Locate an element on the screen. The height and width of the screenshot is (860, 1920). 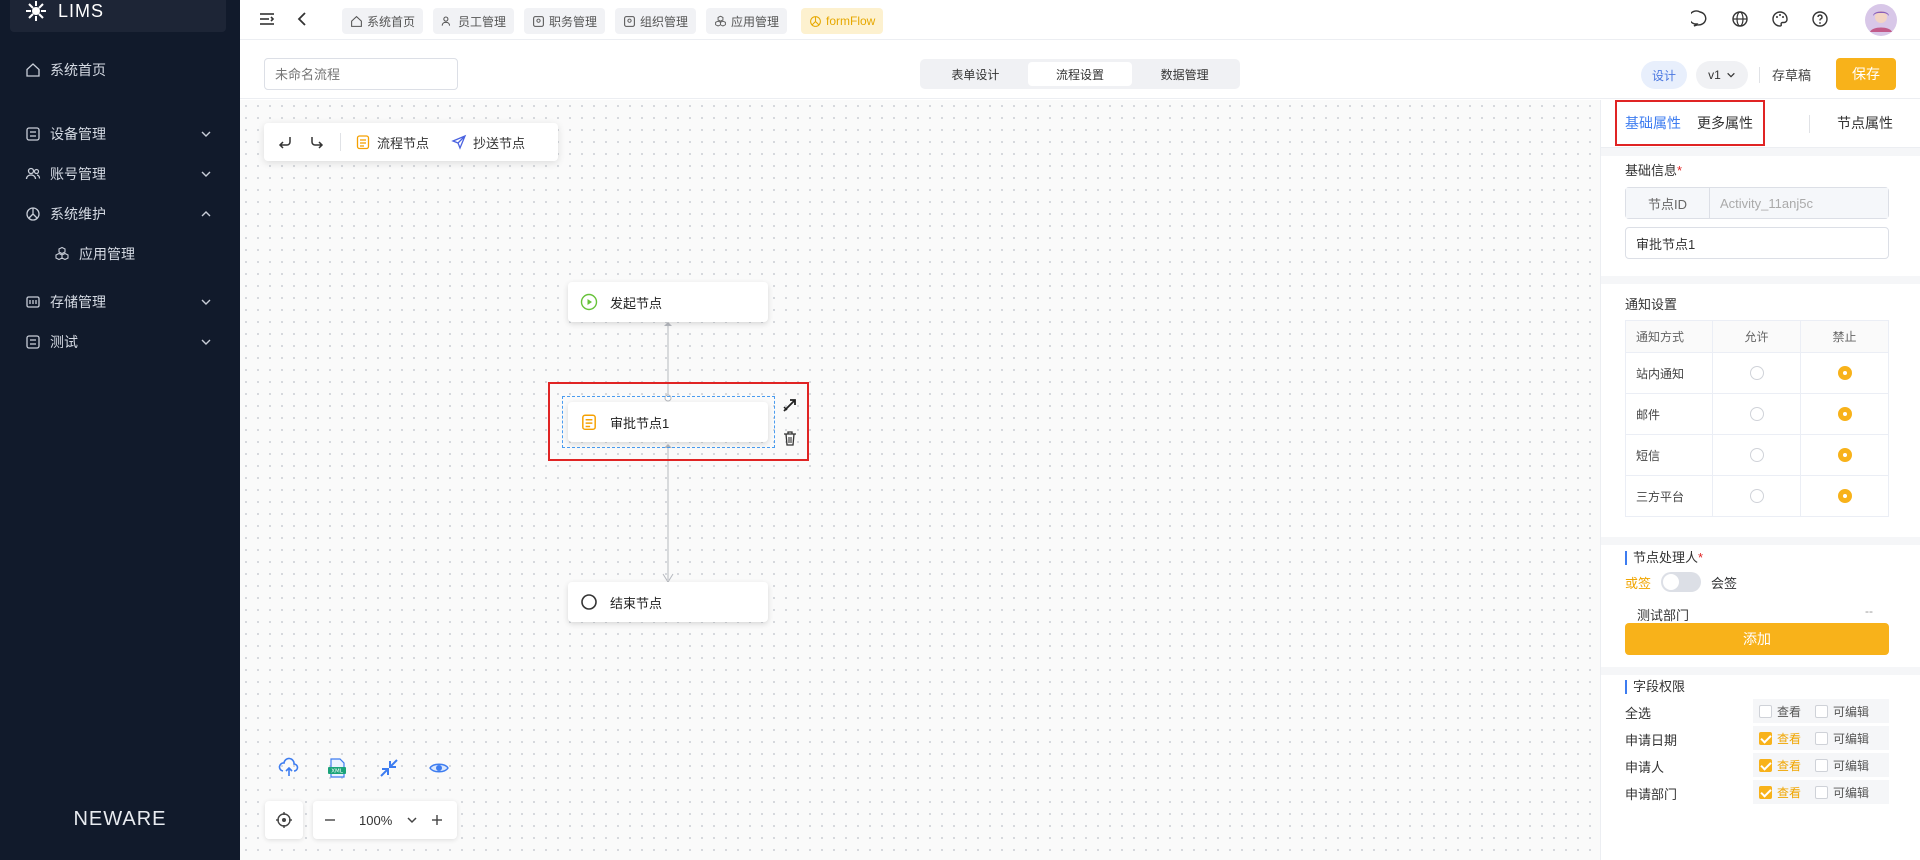
tab-more-properties: 更多属性 is located at coordinates (1725, 123).